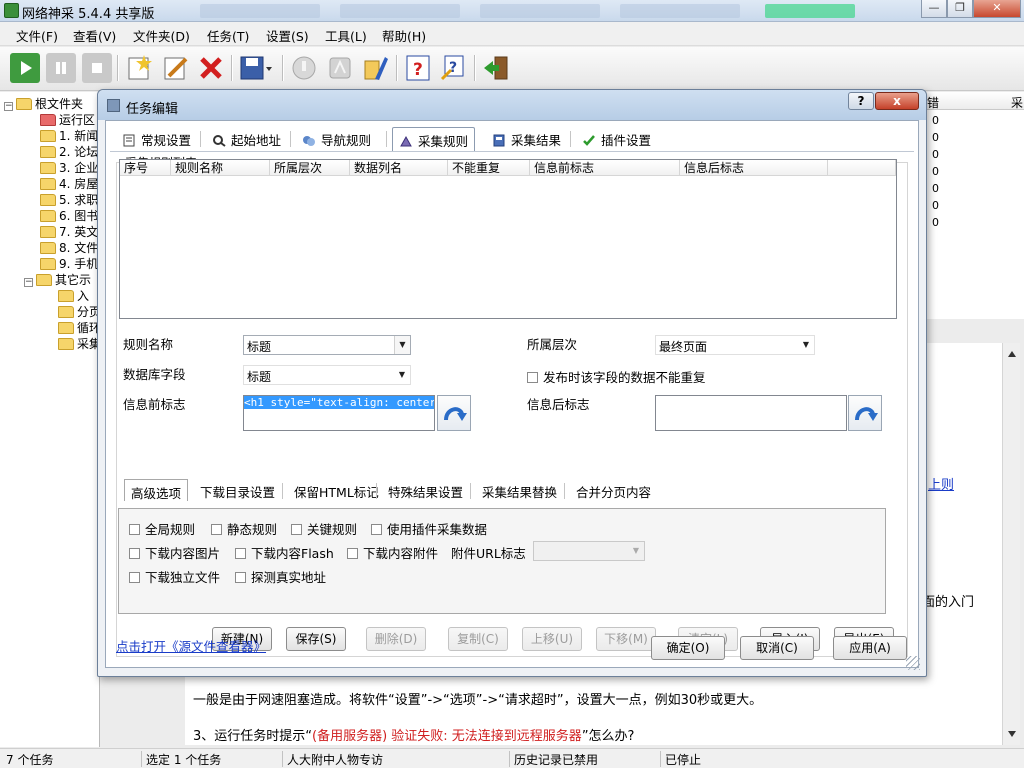 The width and height of the screenshot is (1024, 768). What do you see at coordinates (552, 639) in the screenshot?
I see `move-up-button: 上移(U)` at bounding box center [552, 639].